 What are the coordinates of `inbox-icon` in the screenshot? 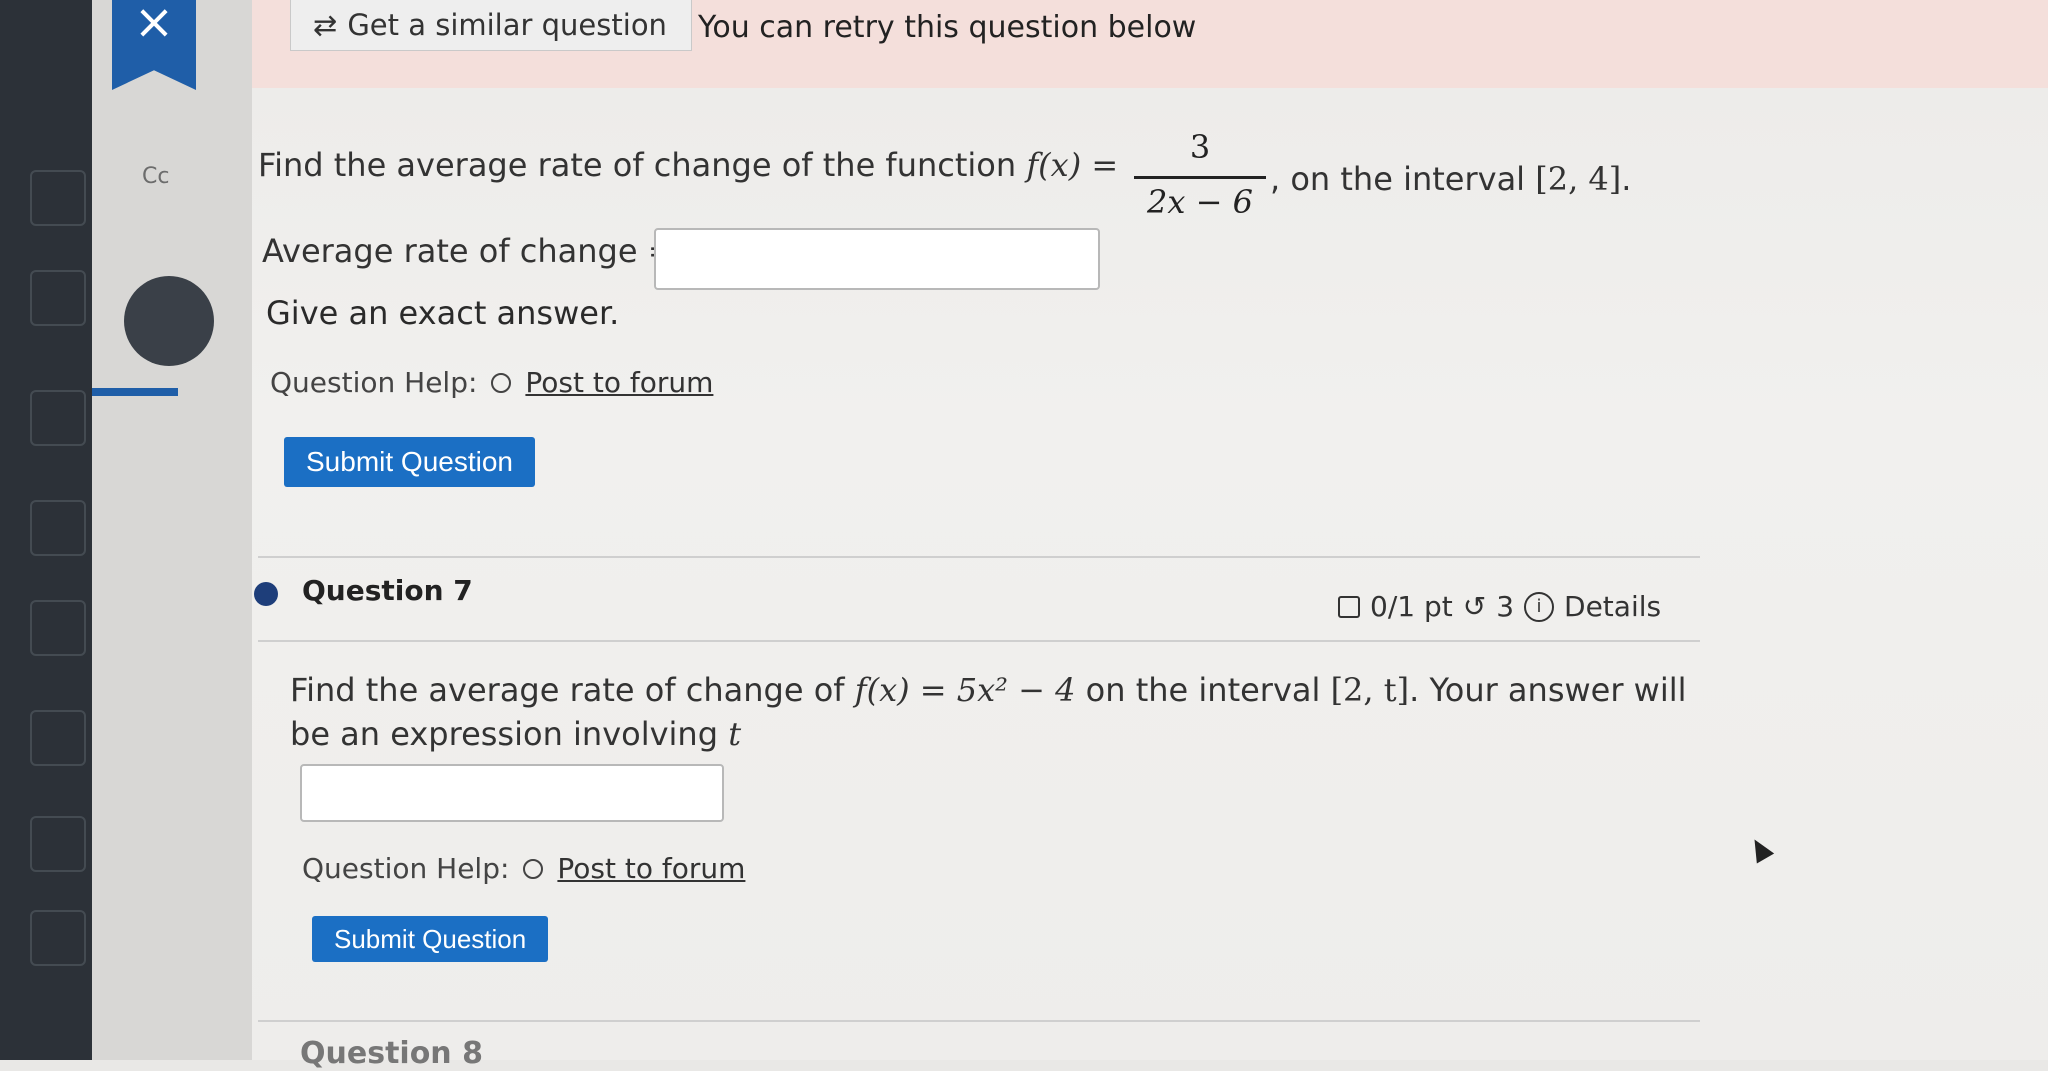 It's located at (58, 844).